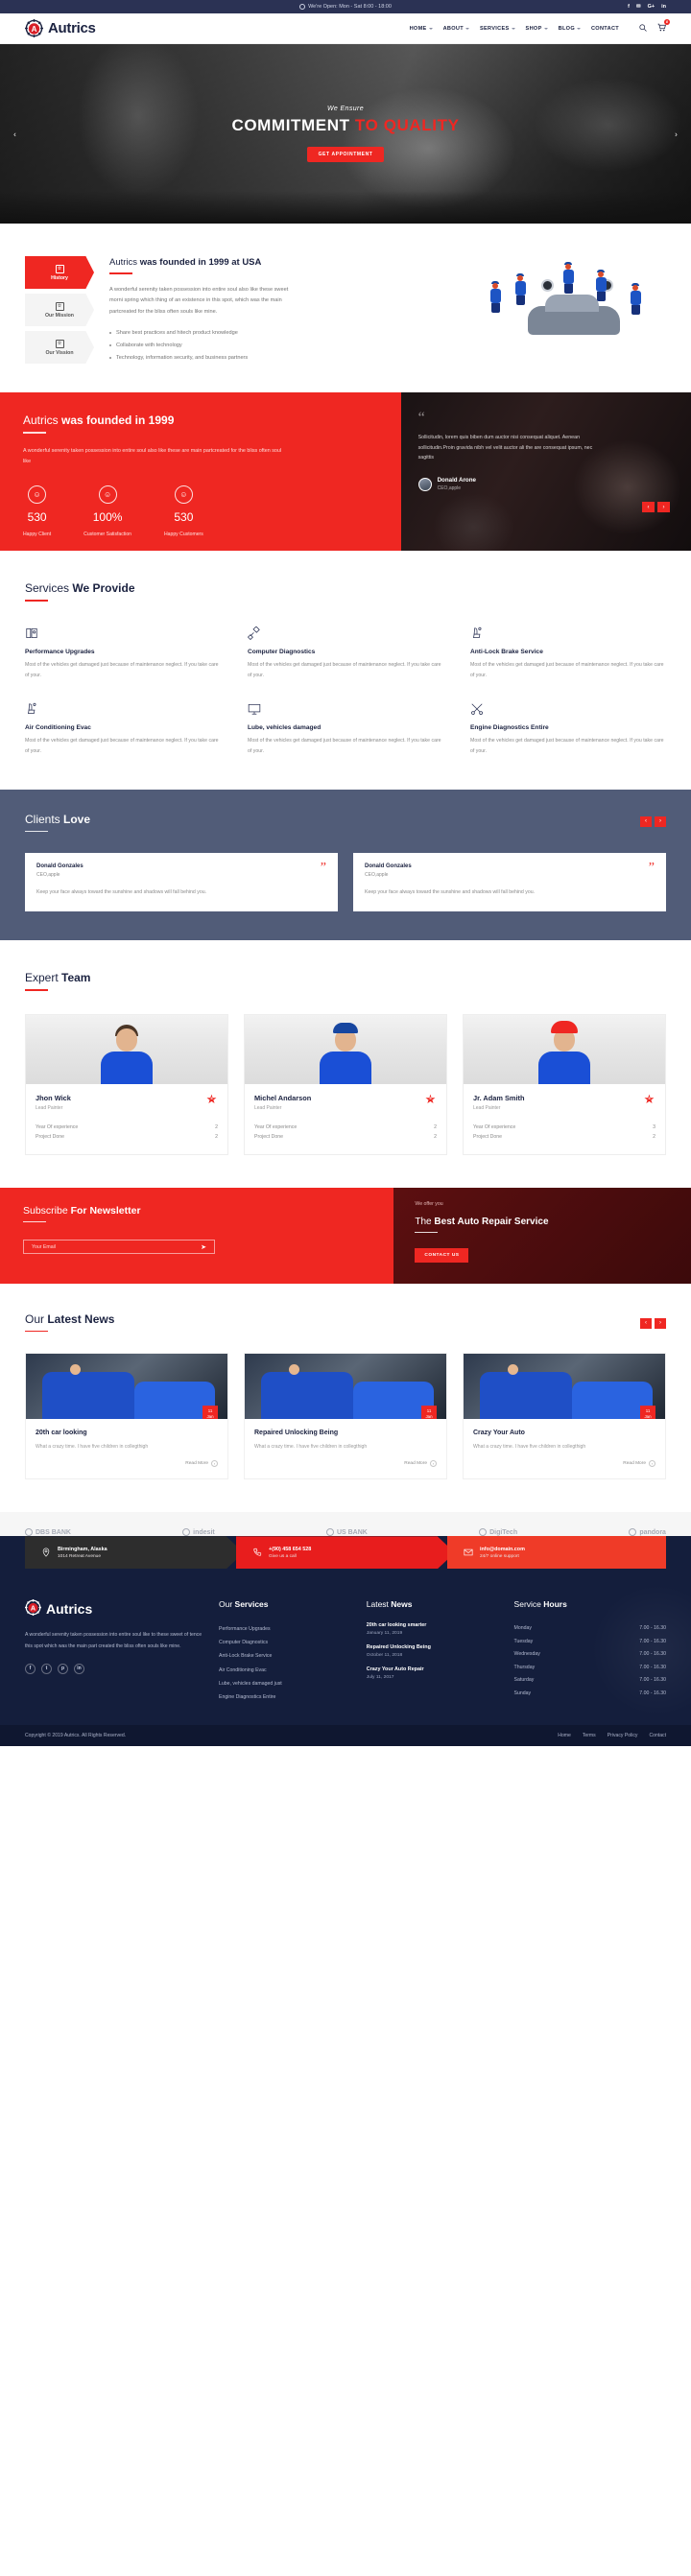  I want to click on news-heading-light: Our, so click(36, 1319).